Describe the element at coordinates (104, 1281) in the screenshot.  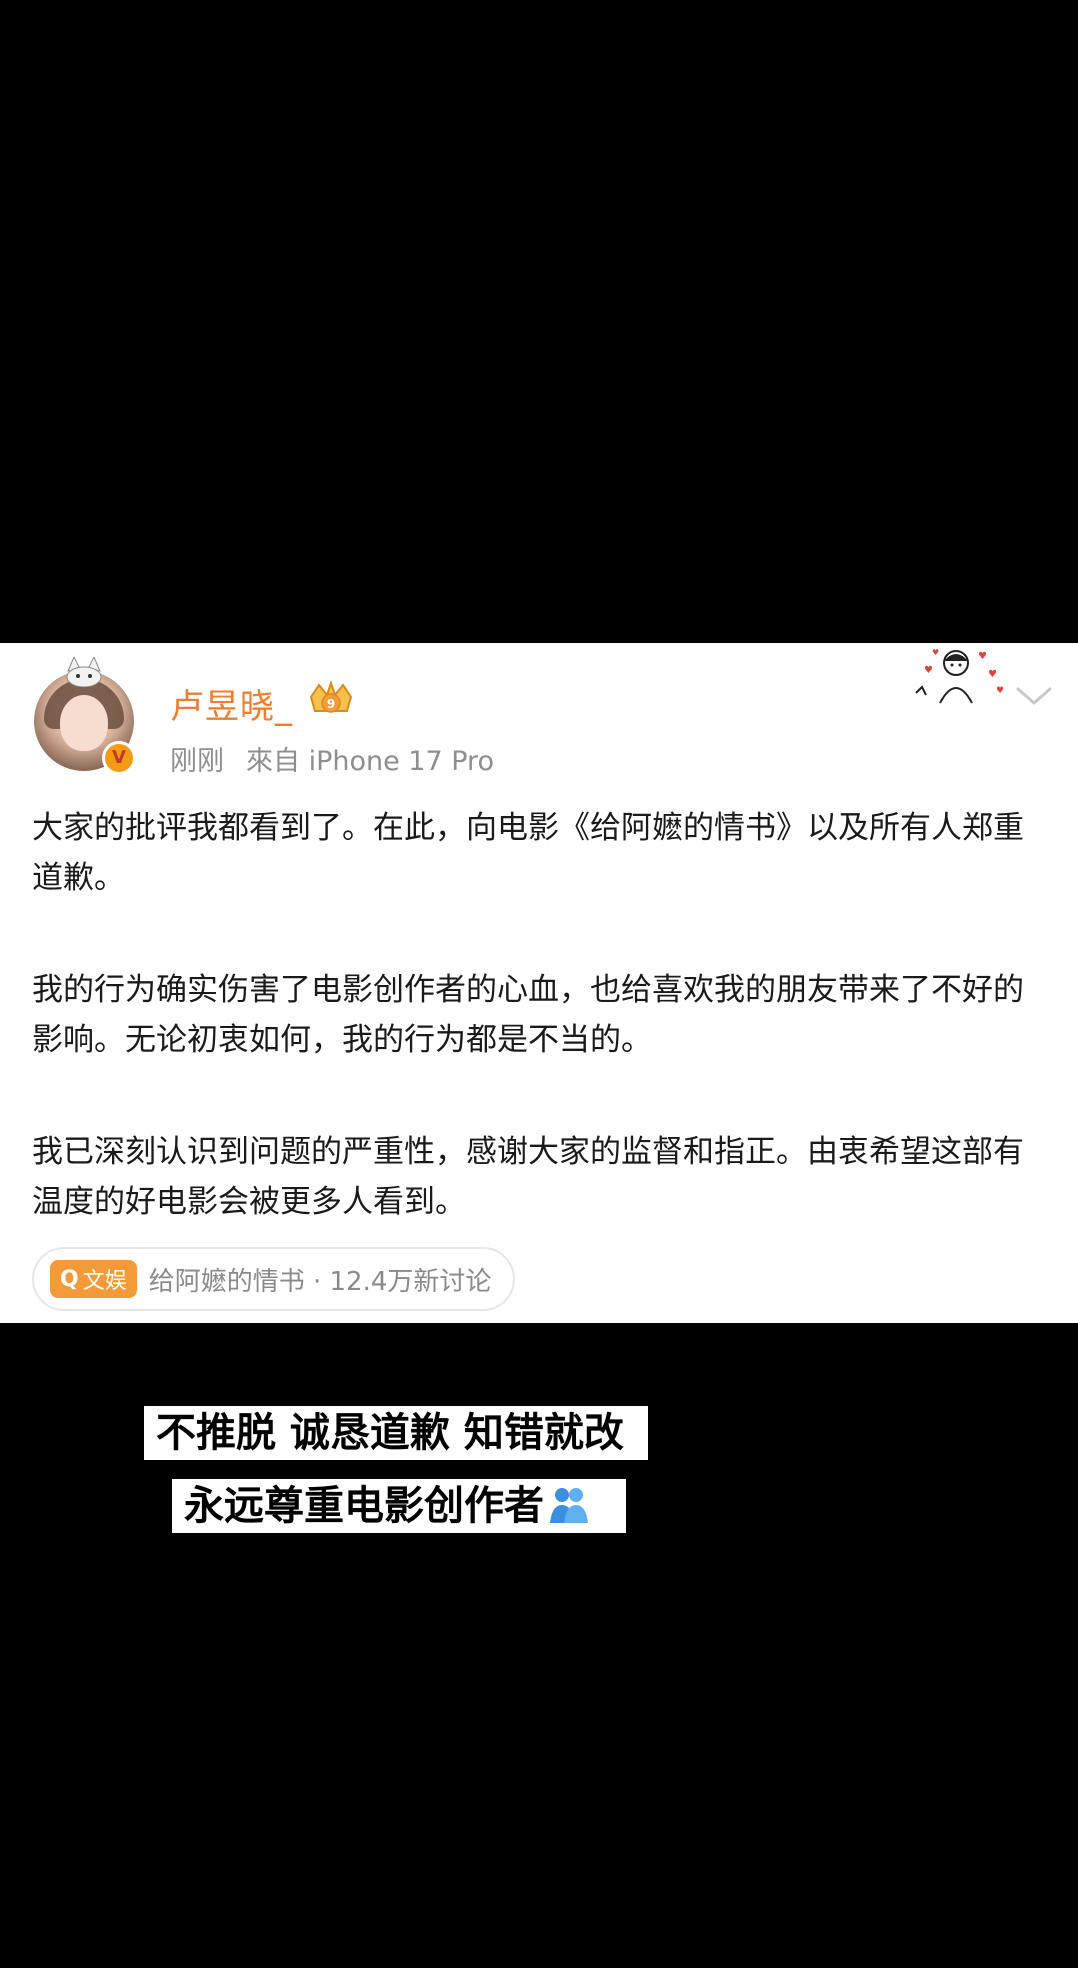
I see `topic-tag-label: 文娱` at that location.